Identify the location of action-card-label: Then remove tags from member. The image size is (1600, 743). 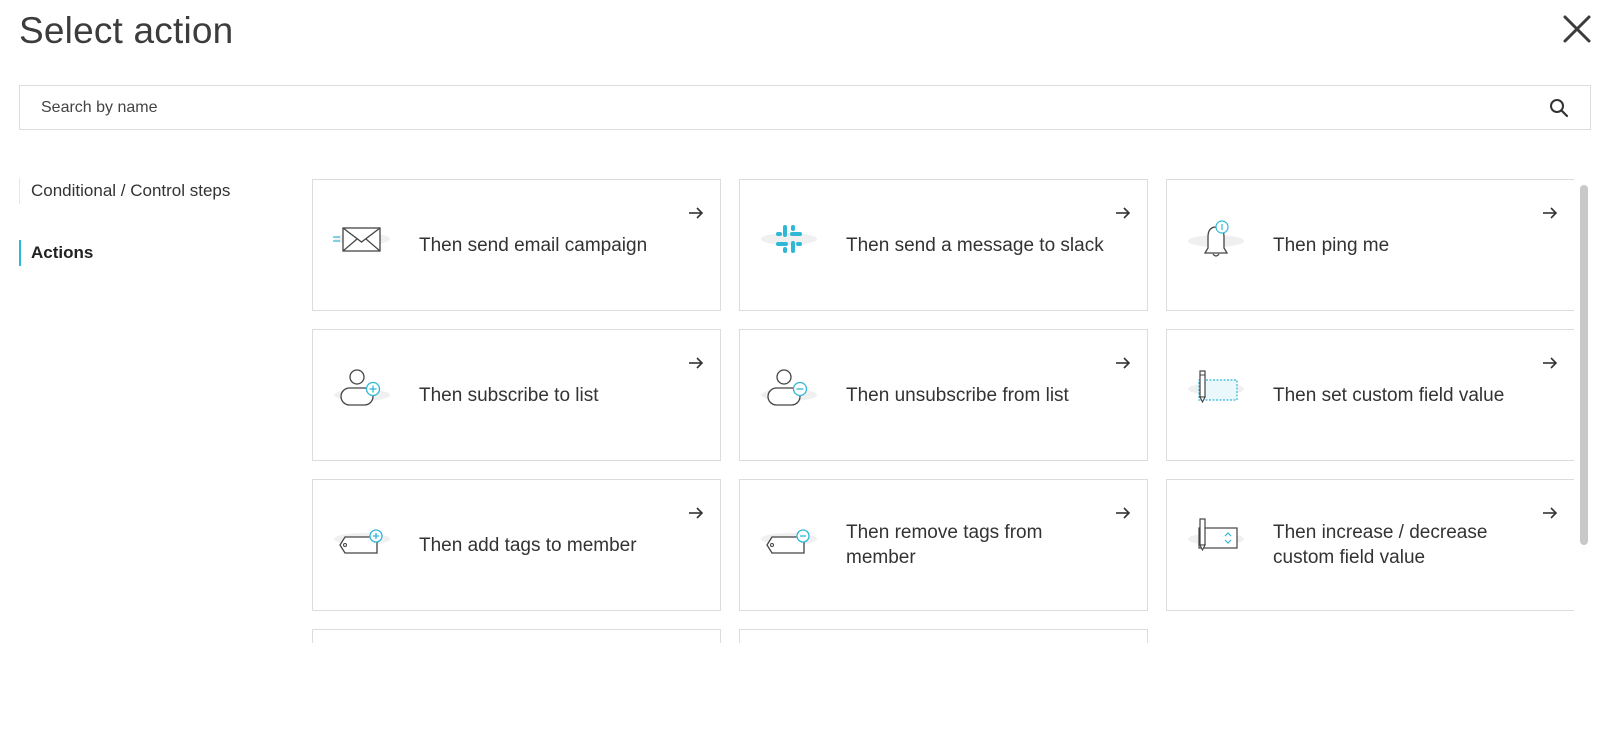
(944, 545).